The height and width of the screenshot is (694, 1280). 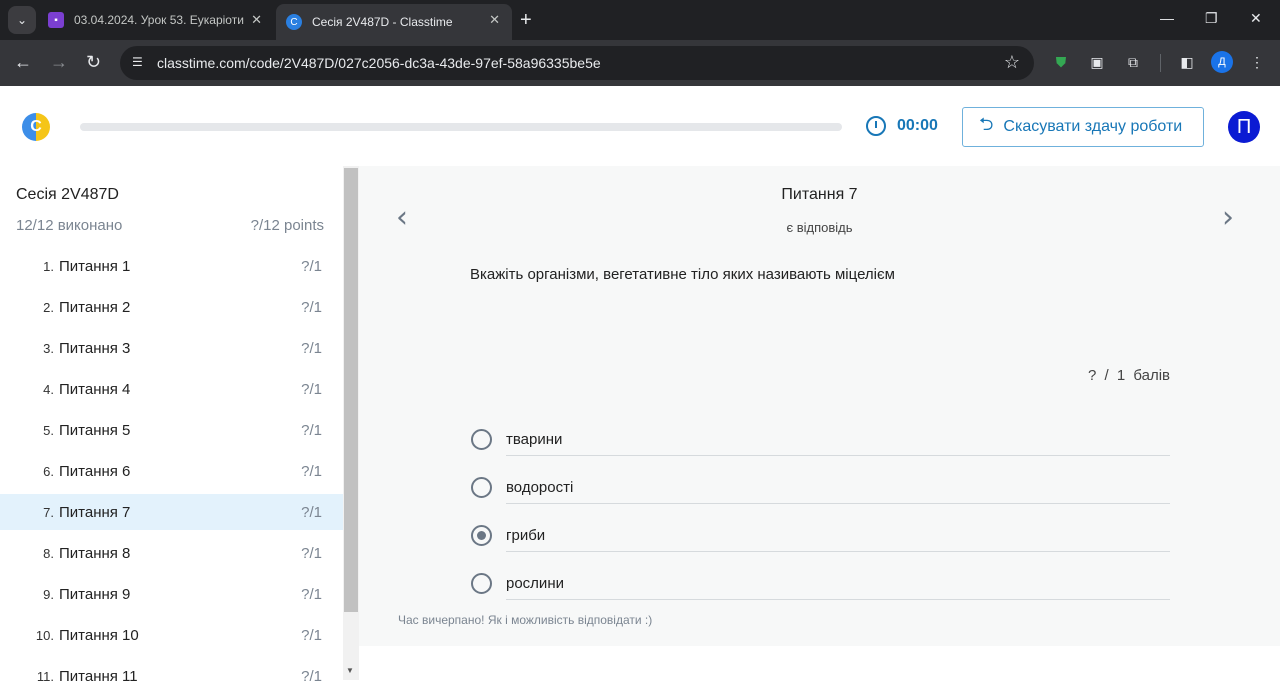 I want to click on sidebar-item-question-5: 5. Питання 5 ?/1, so click(x=171, y=430).